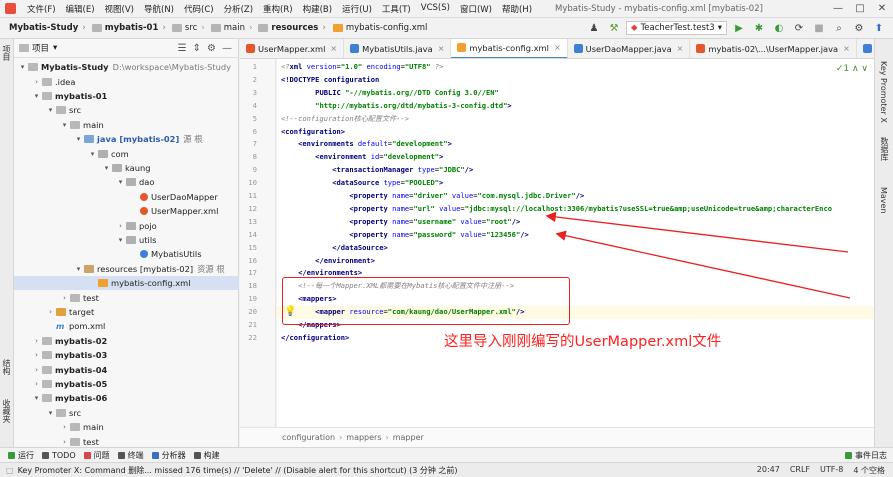 The image size is (893, 477). I want to click on tree-item: MybatisUtils, so click(126, 254).